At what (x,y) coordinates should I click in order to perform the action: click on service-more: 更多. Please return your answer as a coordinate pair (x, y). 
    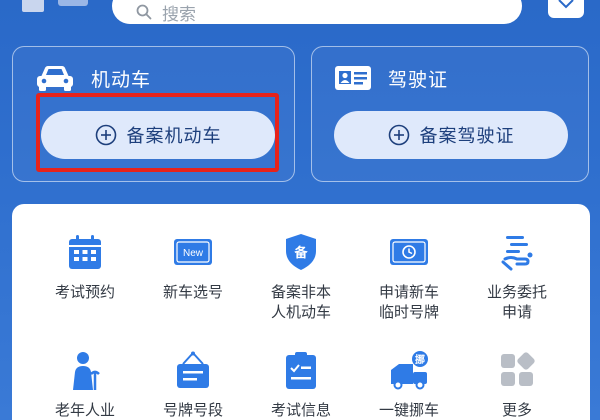
    Looking at the image, I should click on (517, 385).